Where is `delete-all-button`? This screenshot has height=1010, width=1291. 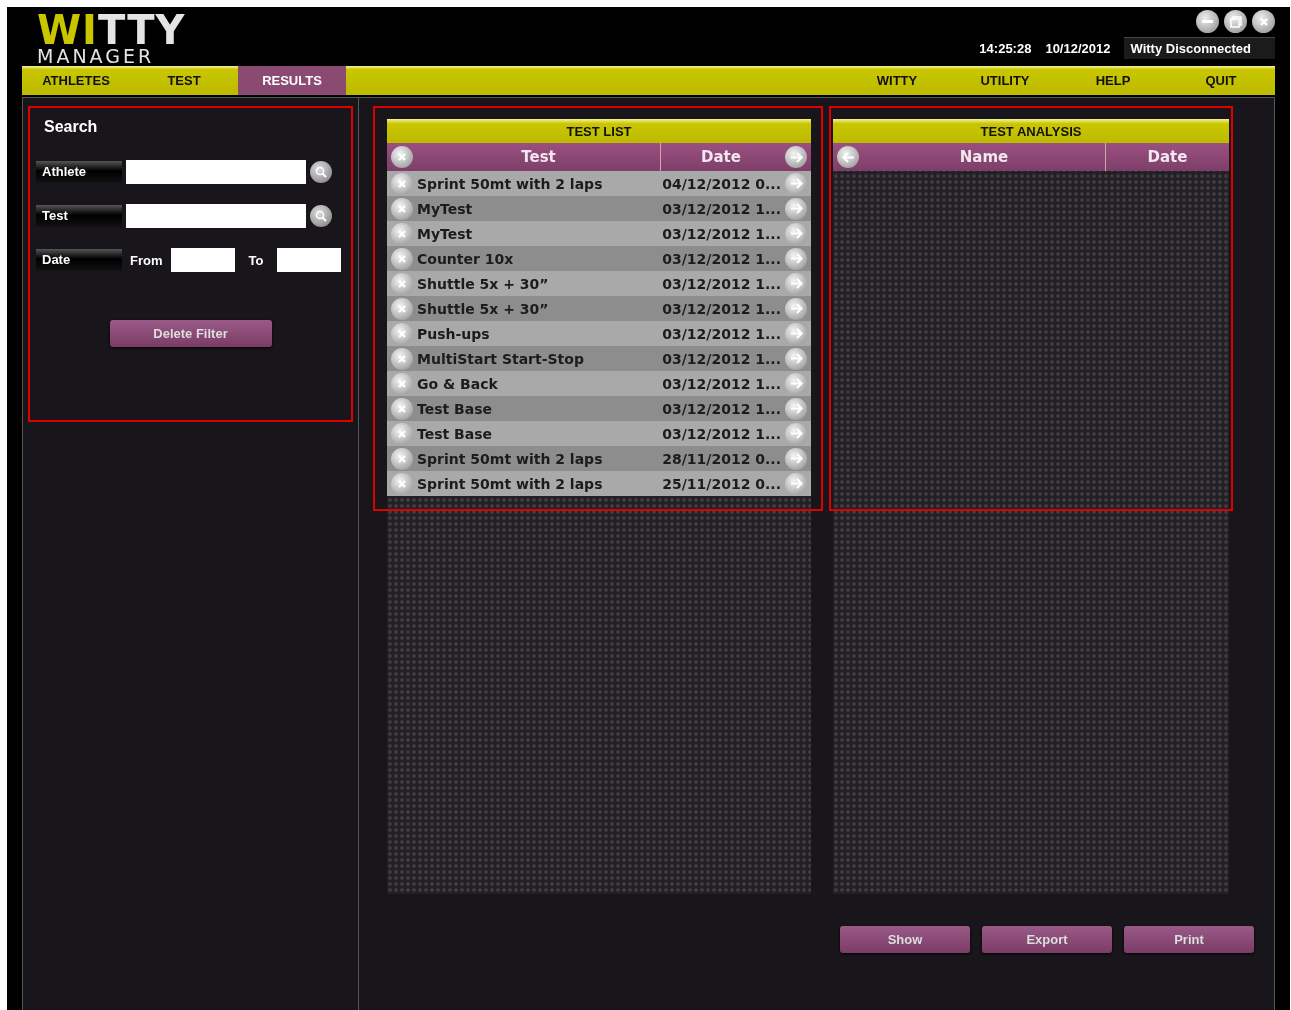 delete-all-button is located at coordinates (402, 157).